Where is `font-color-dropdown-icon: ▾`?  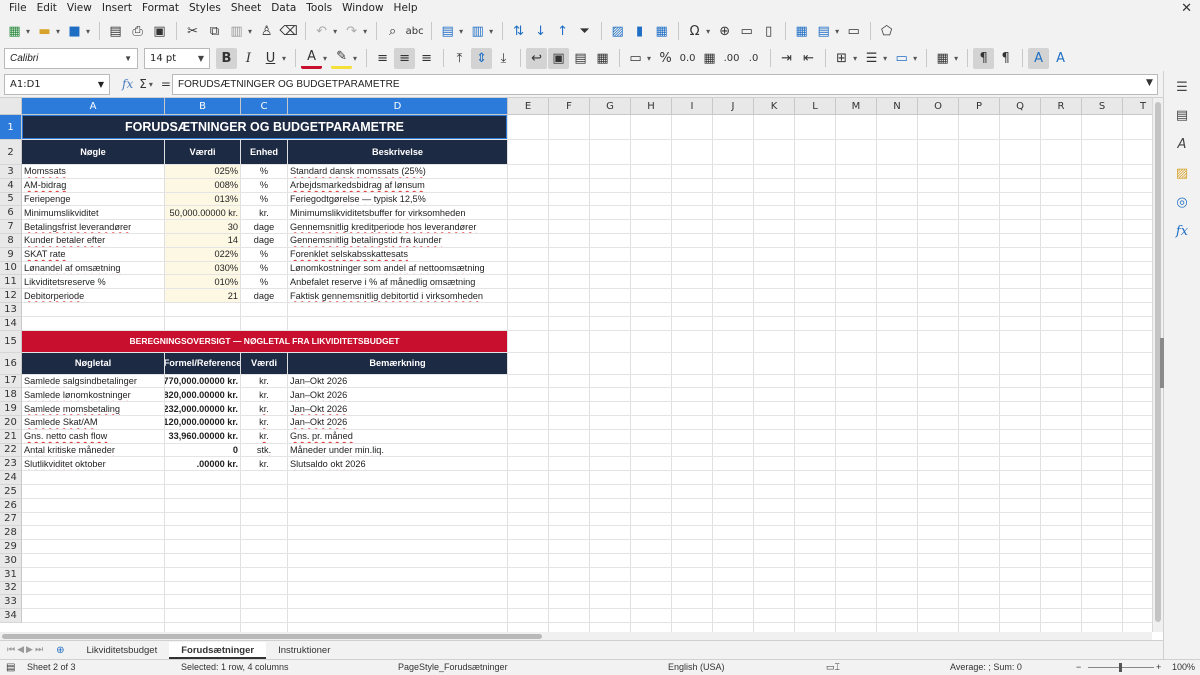 font-color-dropdown-icon: ▾ is located at coordinates (325, 58).